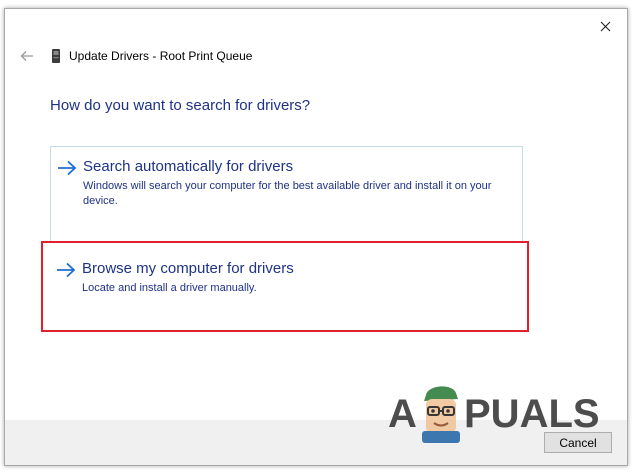 This screenshot has height=475, width=635. What do you see at coordinates (161, 56) in the screenshot?
I see `window-title: Update Drivers - Root Print Queue` at bounding box center [161, 56].